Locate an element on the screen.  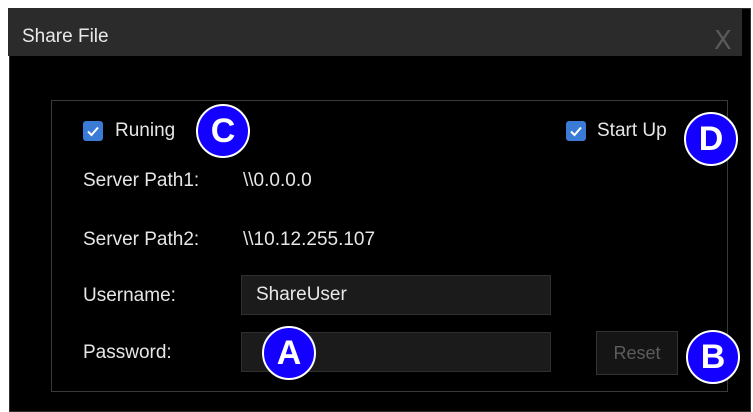
reset-button: Reset is located at coordinates (637, 353).